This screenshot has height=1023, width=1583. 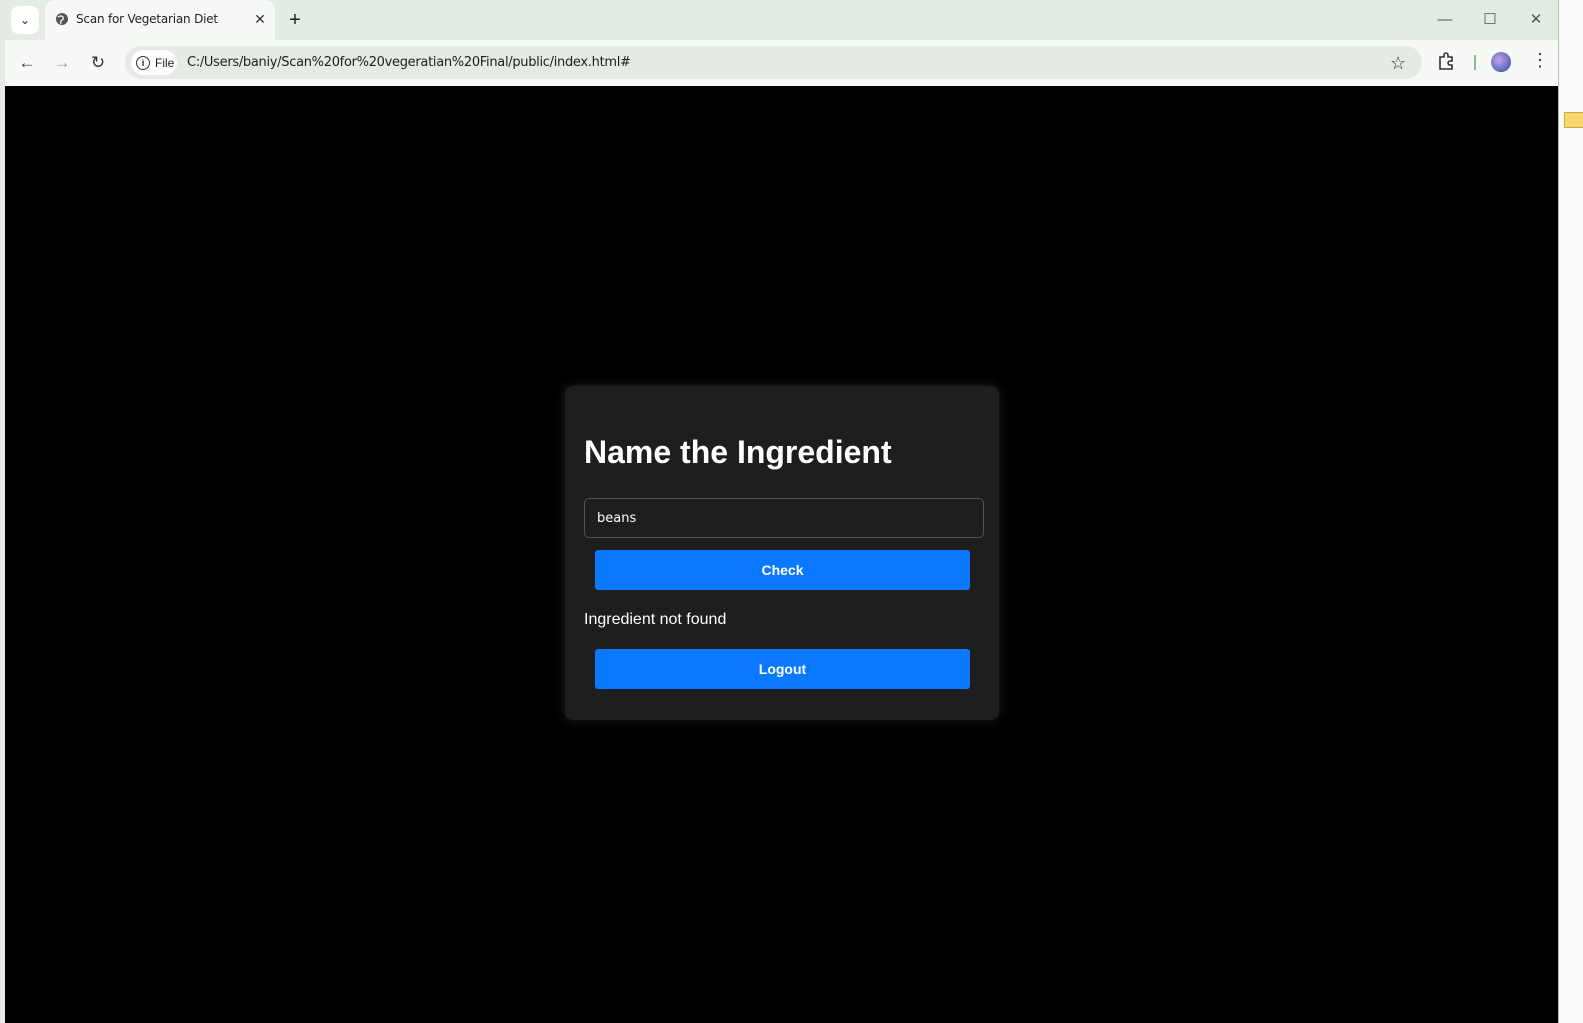 What do you see at coordinates (1398, 63) in the screenshot?
I see `bookmark-star-icon: ☆` at bounding box center [1398, 63].